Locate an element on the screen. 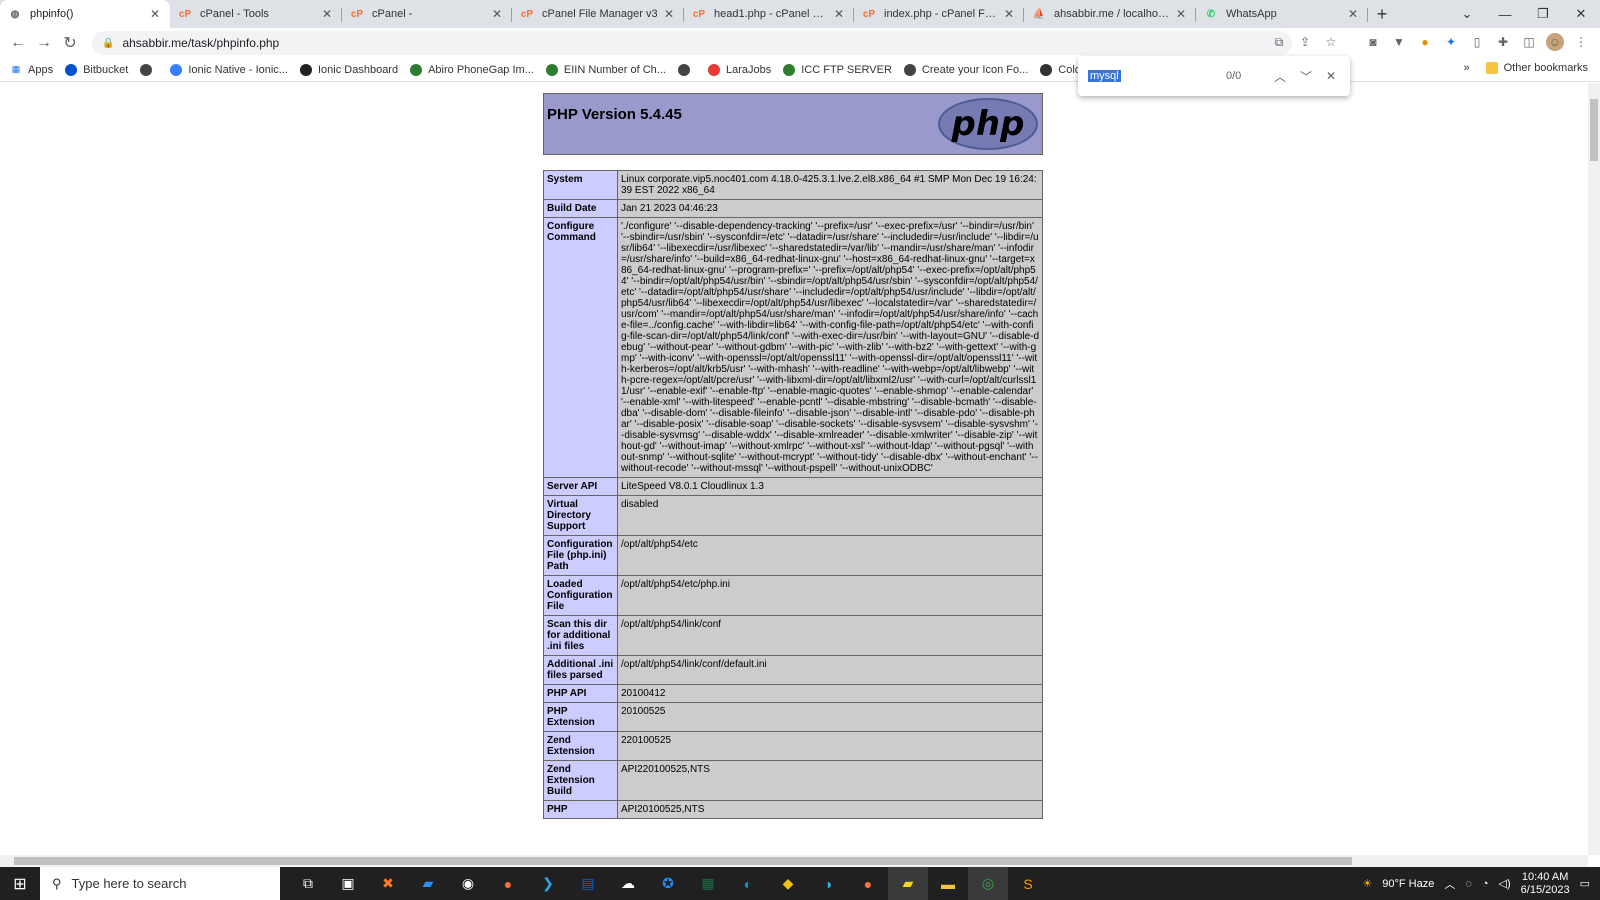  reload-button: ↻ is located at coordinates (70, 43).